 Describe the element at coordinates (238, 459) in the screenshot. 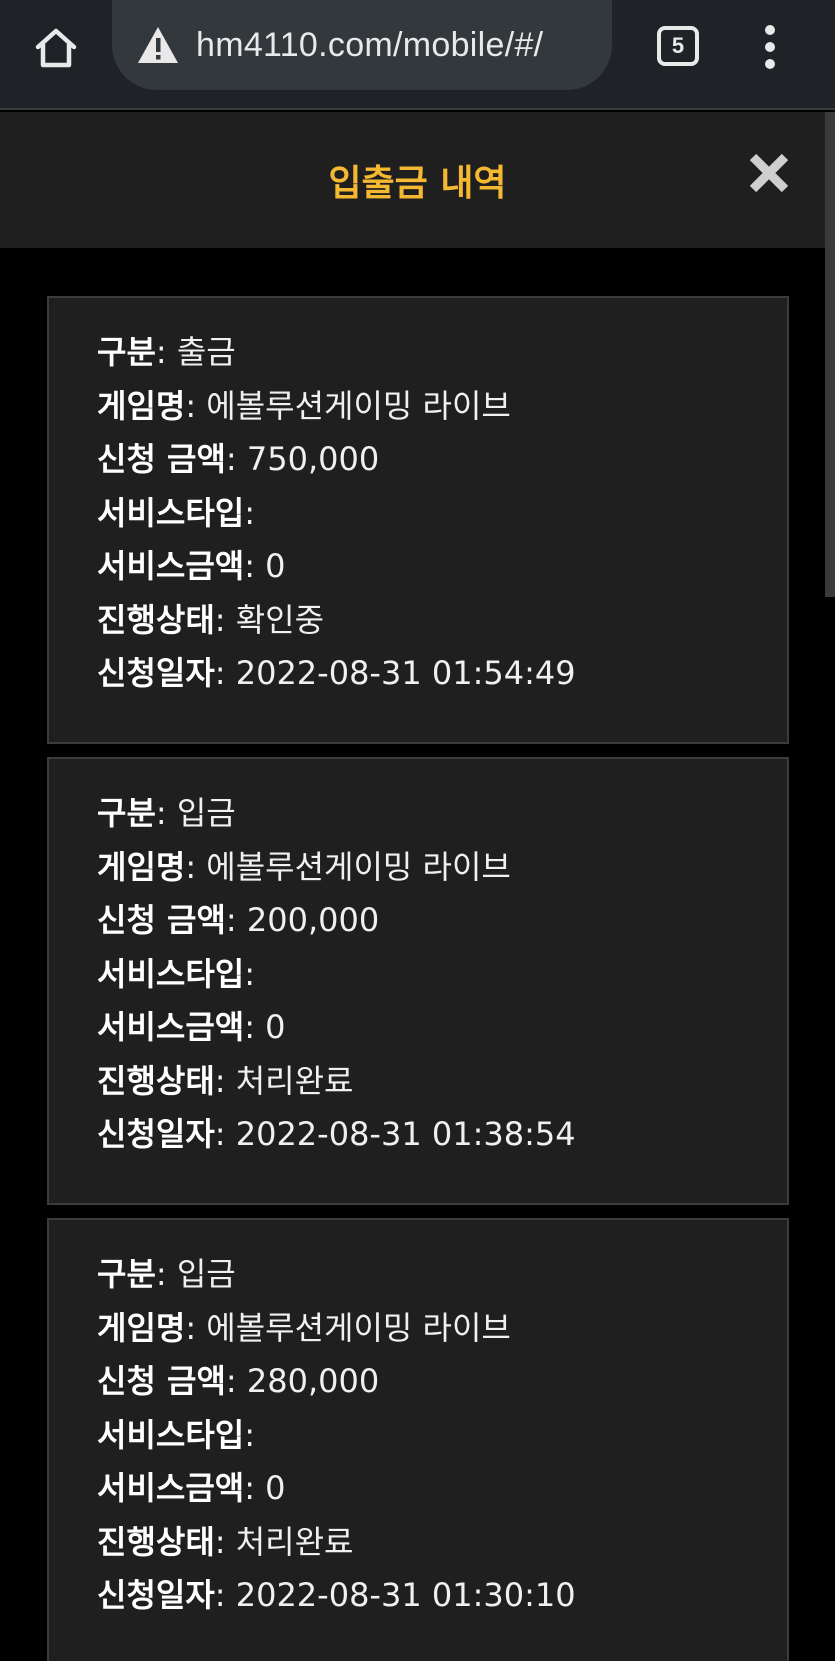

I see `row-amount: 신청 금액: 750,000` at that location.